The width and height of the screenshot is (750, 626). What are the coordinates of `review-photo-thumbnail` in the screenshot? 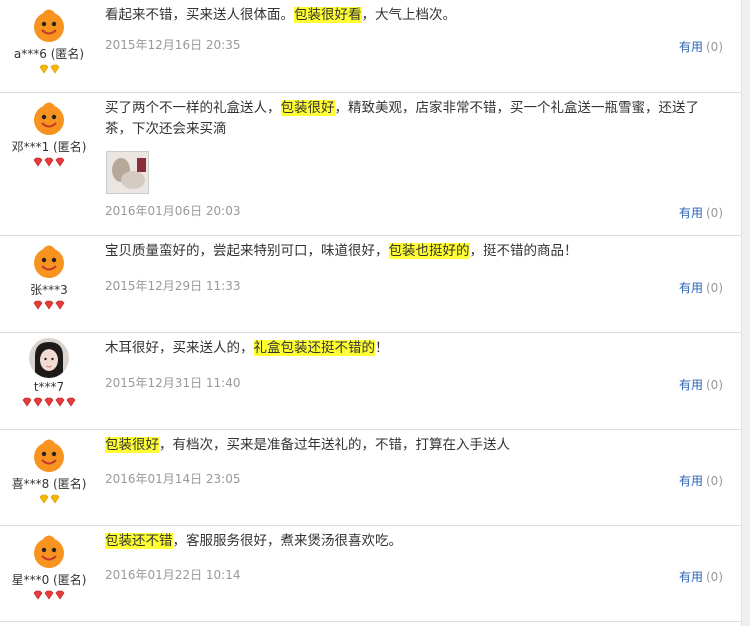 It's located at (127, 172).